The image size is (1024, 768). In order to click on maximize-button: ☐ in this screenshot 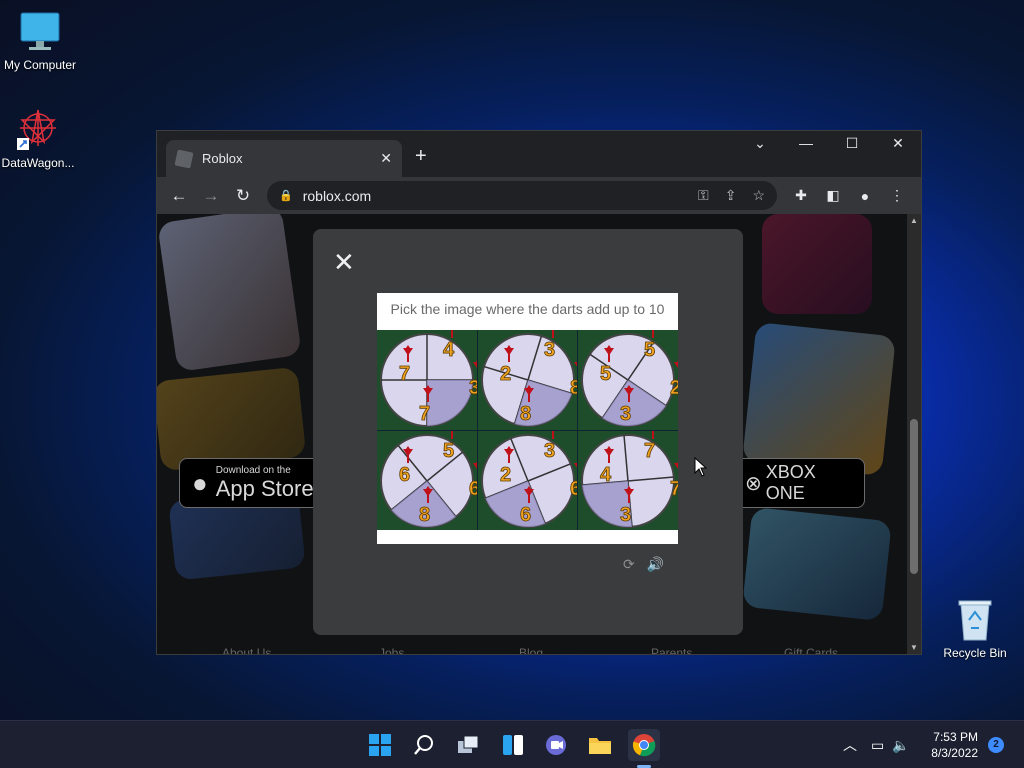, I will do `click(852, 143)`.